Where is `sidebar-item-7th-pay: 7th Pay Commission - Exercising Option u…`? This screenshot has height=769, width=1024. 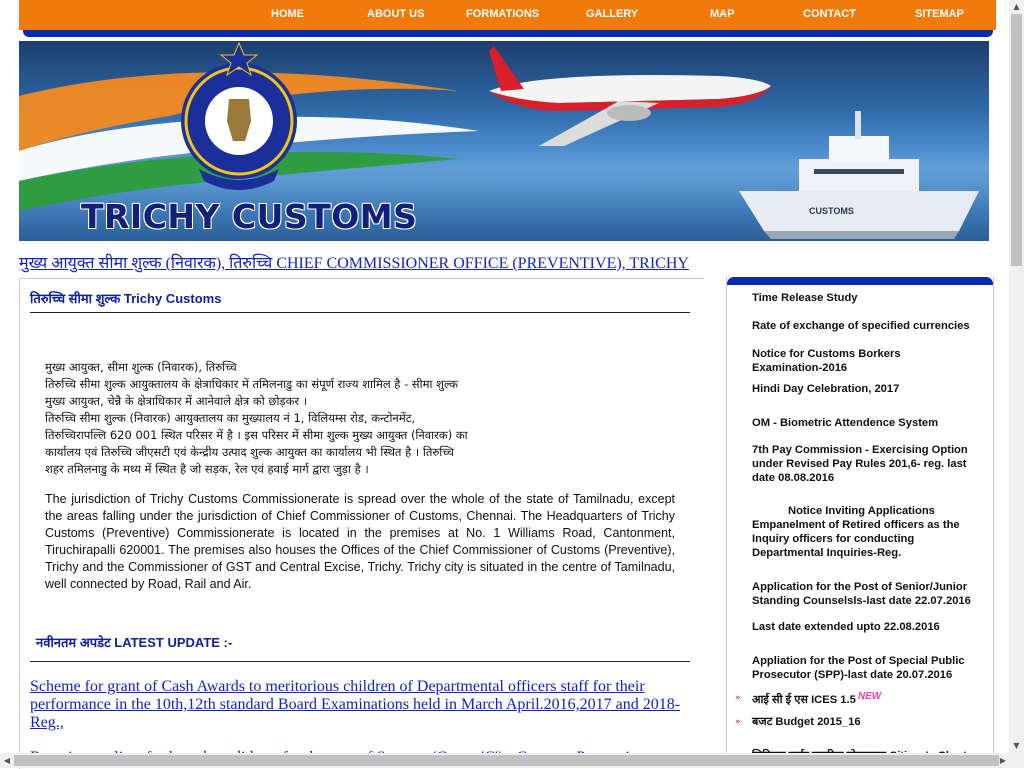 sidebar-item-7th-pay: 7th Pay Commission - Exercising Option u… is located at coordinates (871, 464).